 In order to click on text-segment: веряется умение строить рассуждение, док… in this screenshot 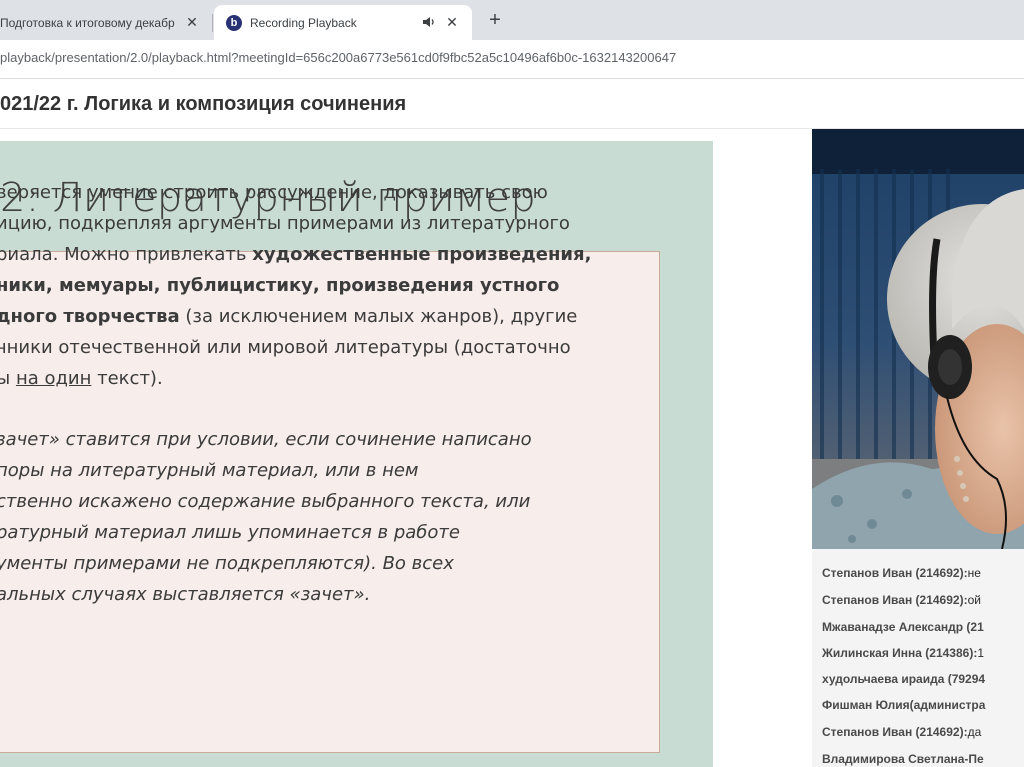, I will do `click(274, 192)`.